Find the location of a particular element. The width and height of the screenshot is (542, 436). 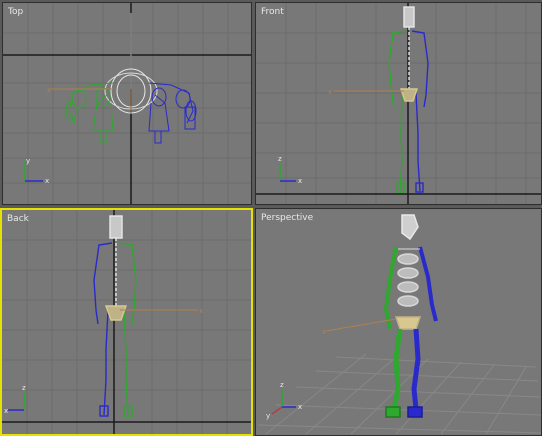

axis-tripod-back: z x is located at coordinates (15, 399).